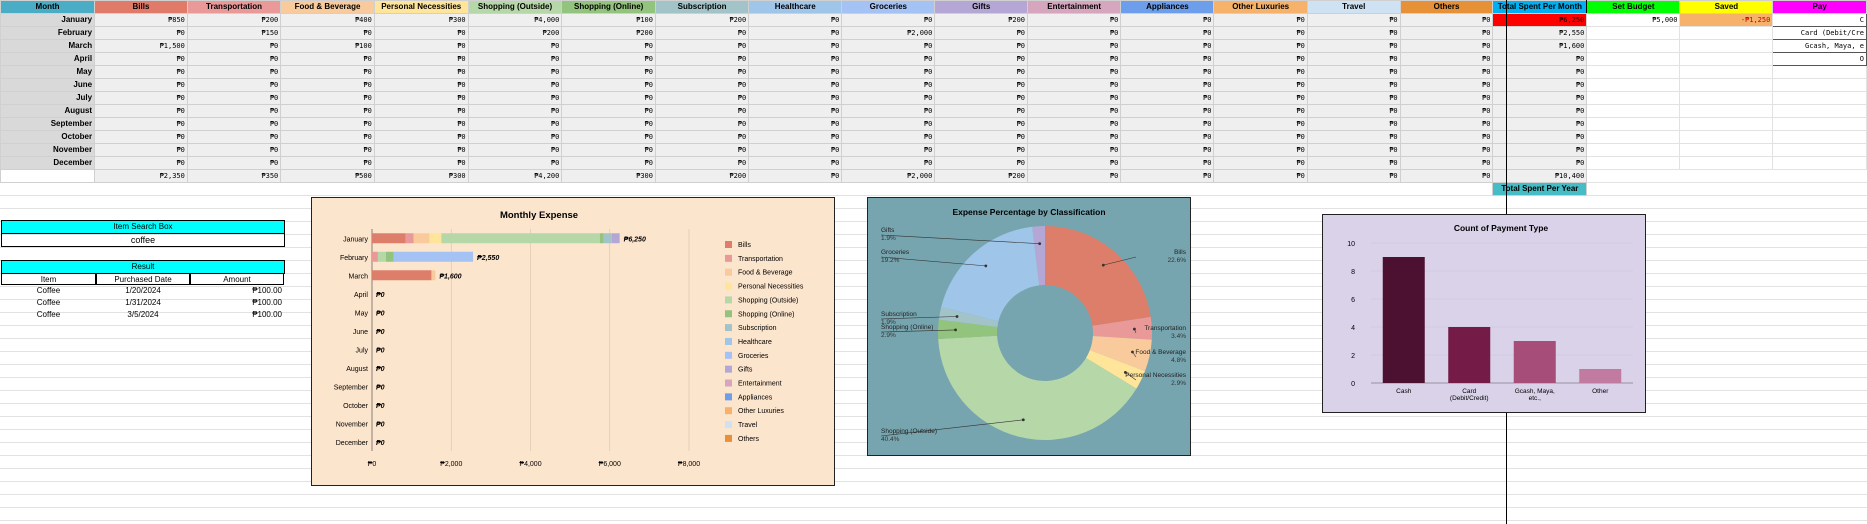 The image size is (1867, 524). I want to click on header-shopping-outside: Shopping (Outside), so click(515, 7).